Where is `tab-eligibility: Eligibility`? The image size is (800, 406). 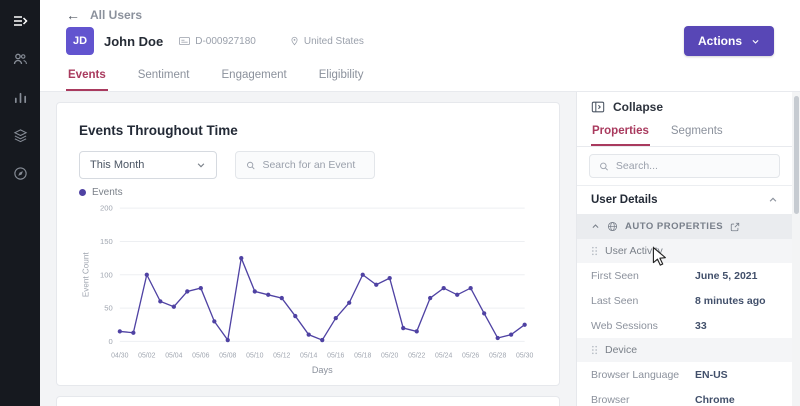
tab-eligibility: Eligibility is located at coordinates (341, 77).